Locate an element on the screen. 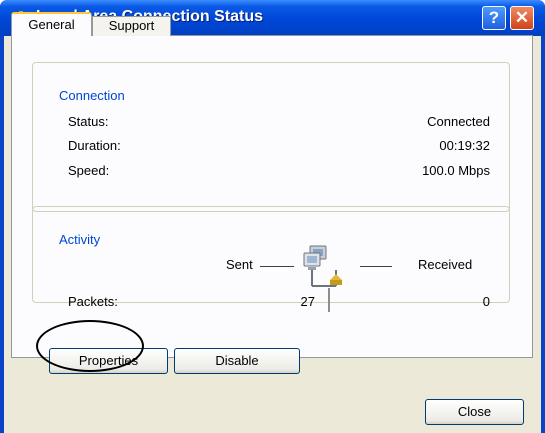 The width and height of the screenshot is (545, 433). sent-line is located at coordinates (277, 266).